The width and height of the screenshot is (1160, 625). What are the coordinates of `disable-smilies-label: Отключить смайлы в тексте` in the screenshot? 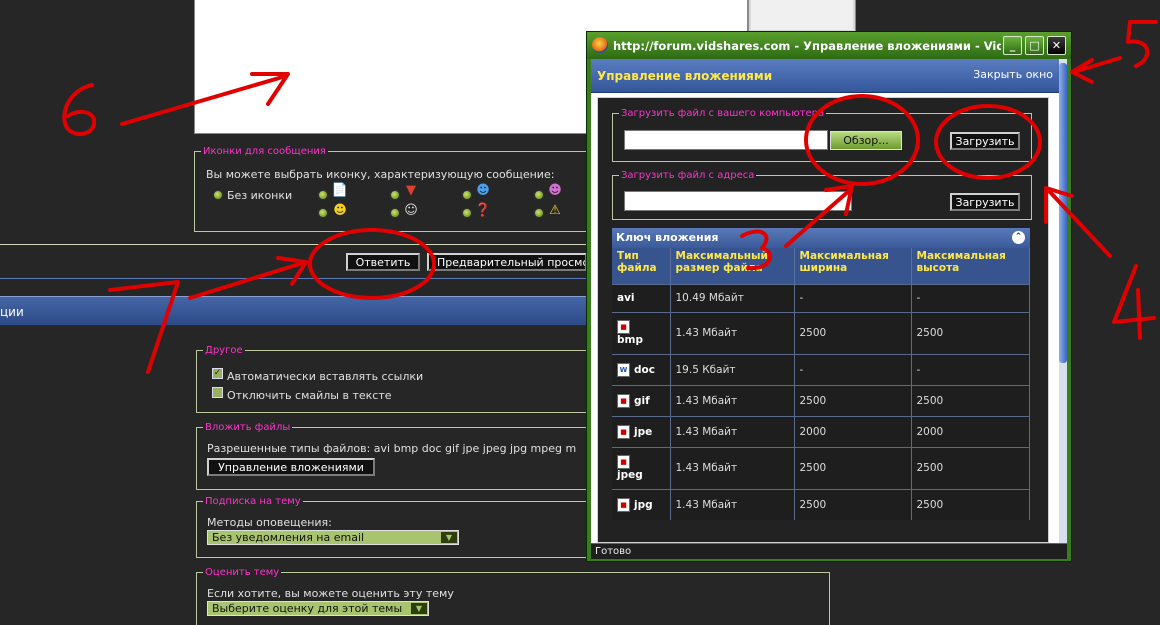 It's located at (309, 395).